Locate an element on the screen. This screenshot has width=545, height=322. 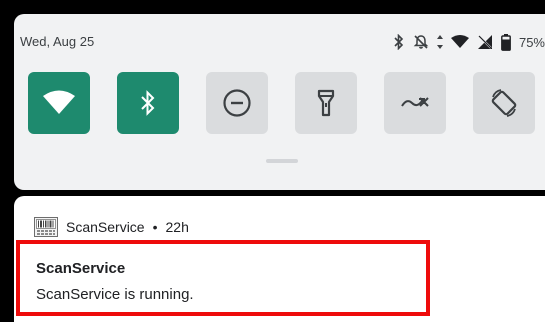
flashlight-tile is located at coordinates (326, 103).